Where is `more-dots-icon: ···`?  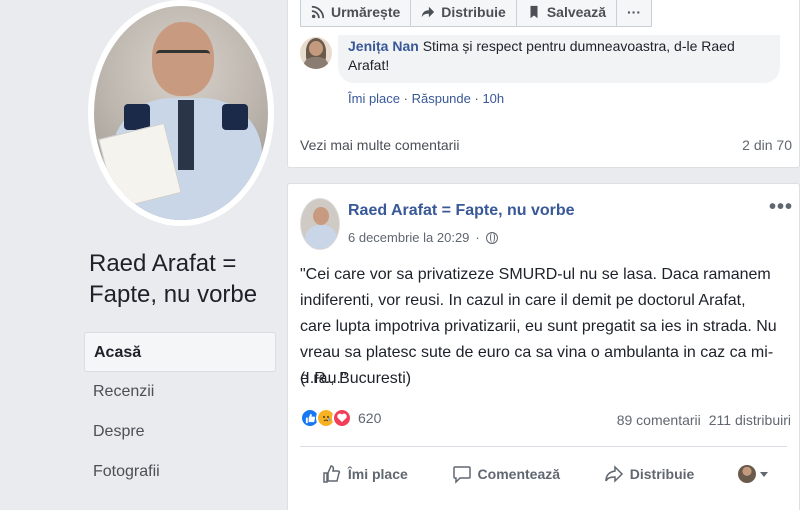
more-dots-icon: ··· is located at coordinates (634, 12).